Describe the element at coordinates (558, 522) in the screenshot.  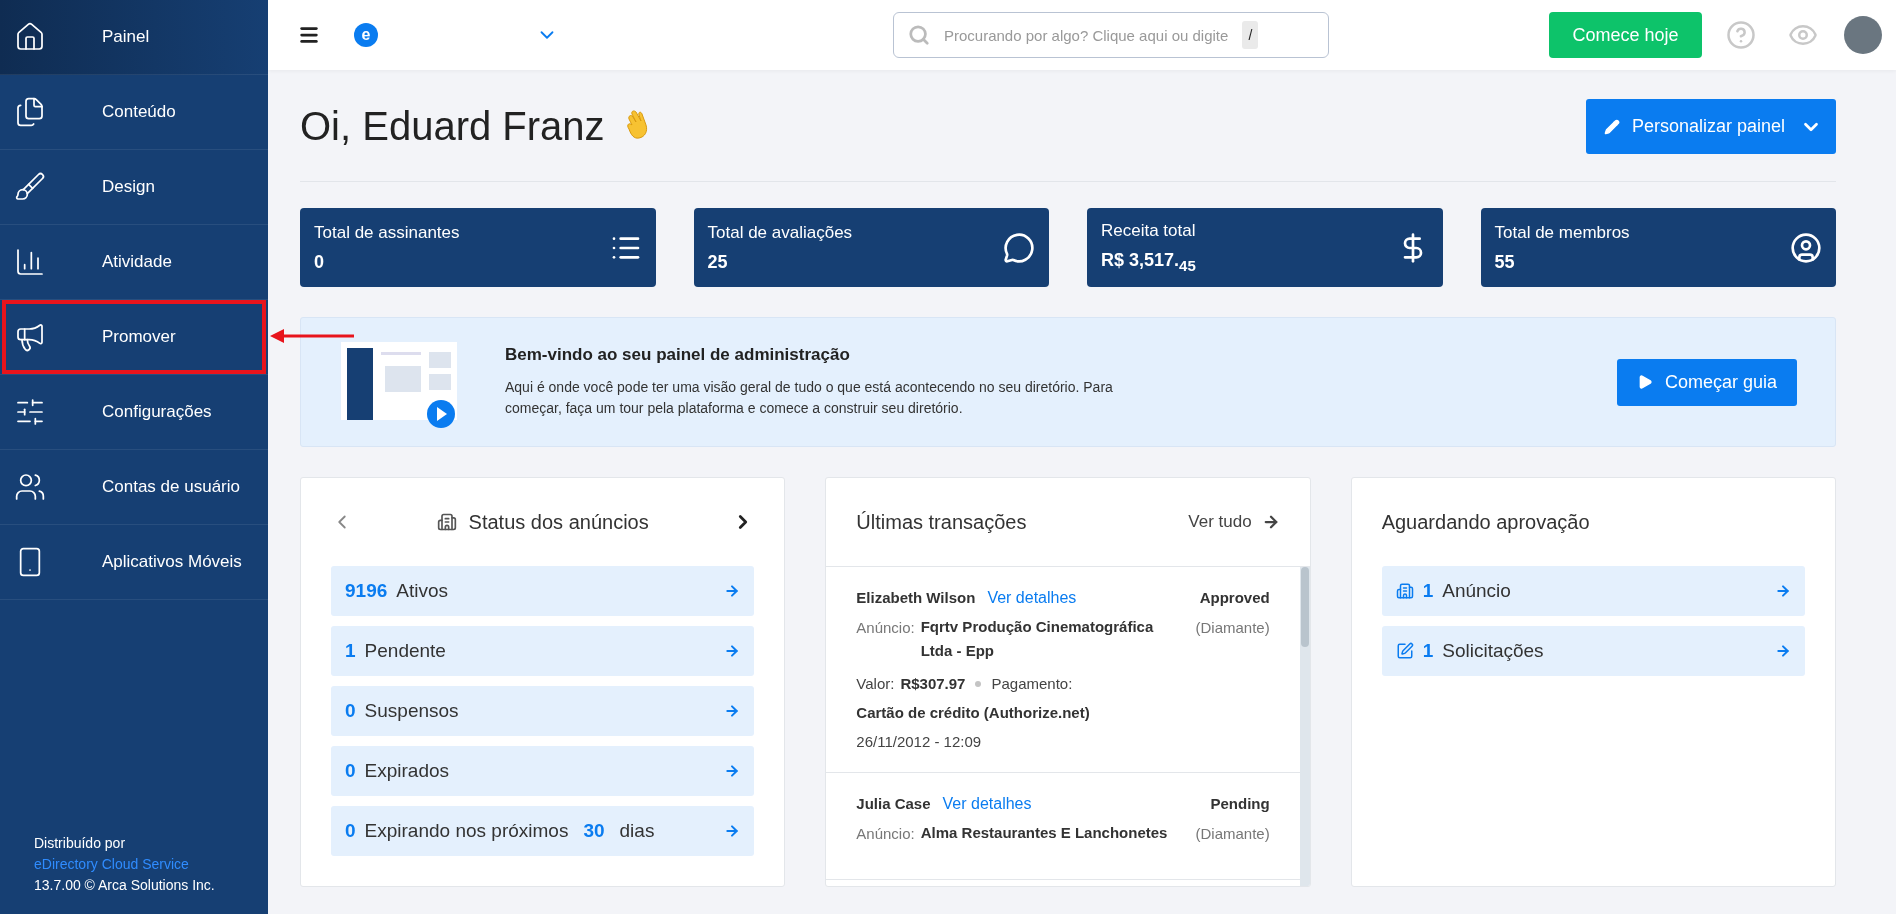
I see `panel-title: Status dos anúncios` at that location.